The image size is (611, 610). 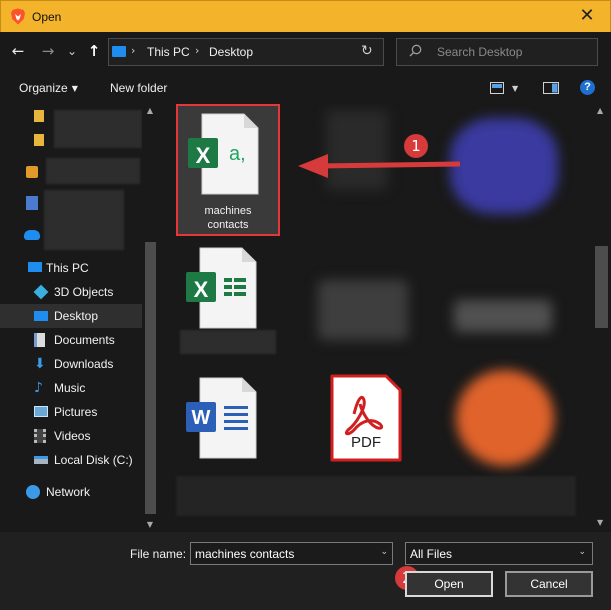 What do you see at coordinates (43, 88) in the screenshot?
I see `organize-label: Organize` at bounding box center [43, 88].